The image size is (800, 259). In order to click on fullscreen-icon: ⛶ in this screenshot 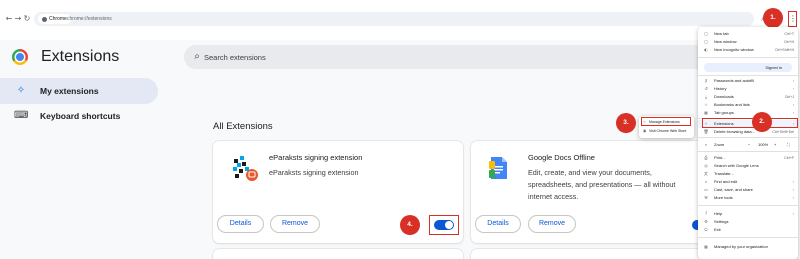, I will do `click(788, 145)`.